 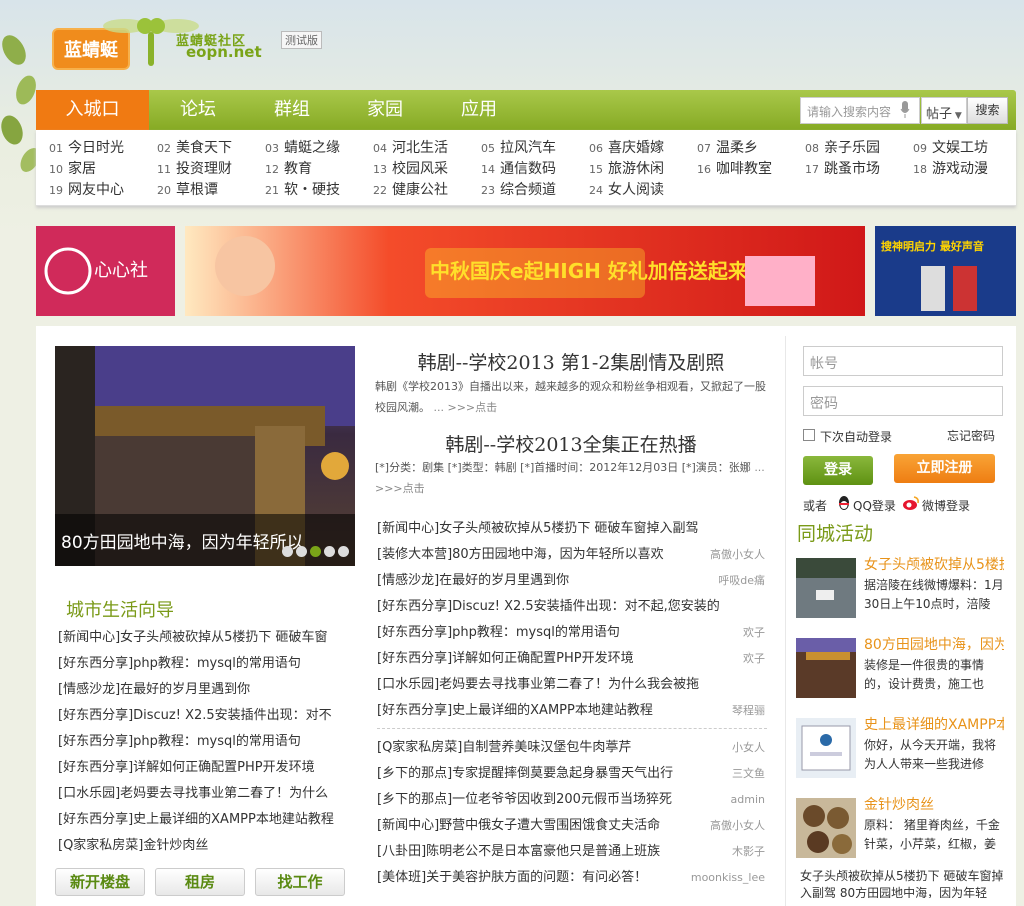 I want to click on channel-link: 09 文娱工坊, so click(x=950, y=147).